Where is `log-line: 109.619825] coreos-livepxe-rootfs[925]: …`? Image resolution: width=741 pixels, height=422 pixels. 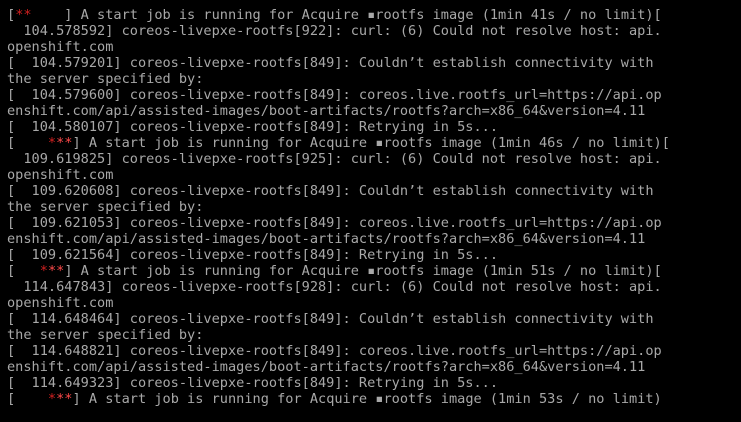 log-line: 109.619825] coreos-livepxe-rootfs[925]: … is located at coordinates (334, 159).